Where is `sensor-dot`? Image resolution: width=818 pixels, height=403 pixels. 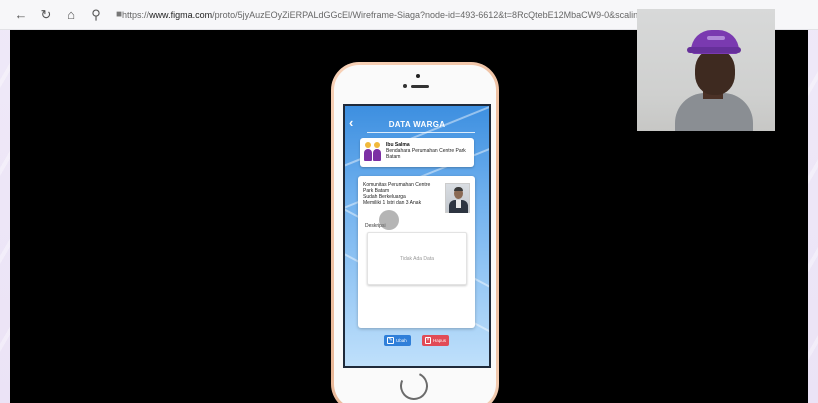
sensor-dot is located at coordinates (405, 86).